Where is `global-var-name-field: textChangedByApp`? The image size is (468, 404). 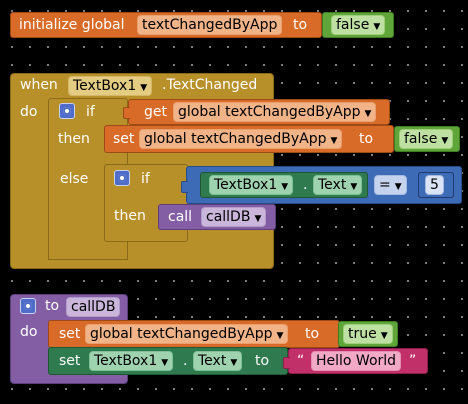
global-var-name-field: textChangedByApp is located at coordinates (210, 25).